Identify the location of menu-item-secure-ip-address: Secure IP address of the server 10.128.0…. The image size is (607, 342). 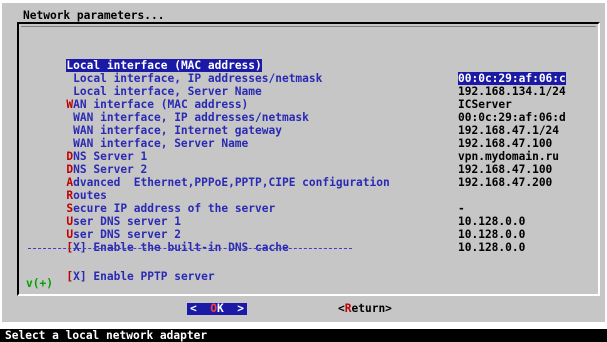
(312, 208).